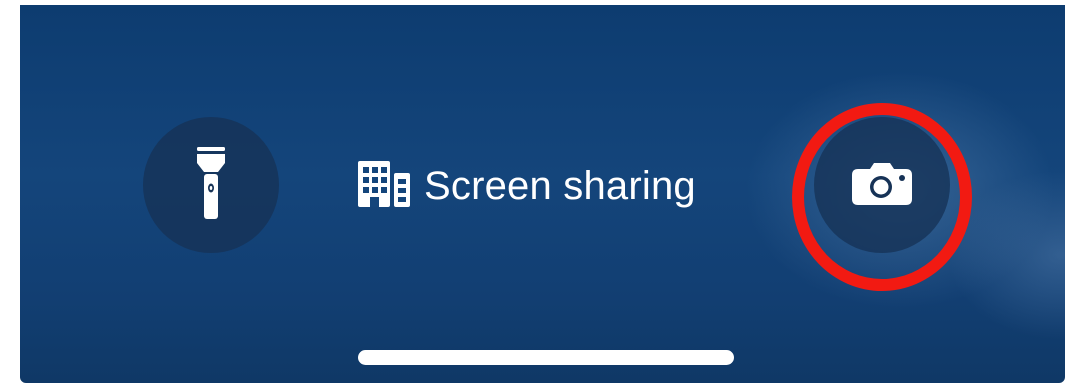  What do you see at coordinates (560, 185) in the screenshot?
I see `screen-sharing-label: Screen sharing` at bounding box center [560, 185].